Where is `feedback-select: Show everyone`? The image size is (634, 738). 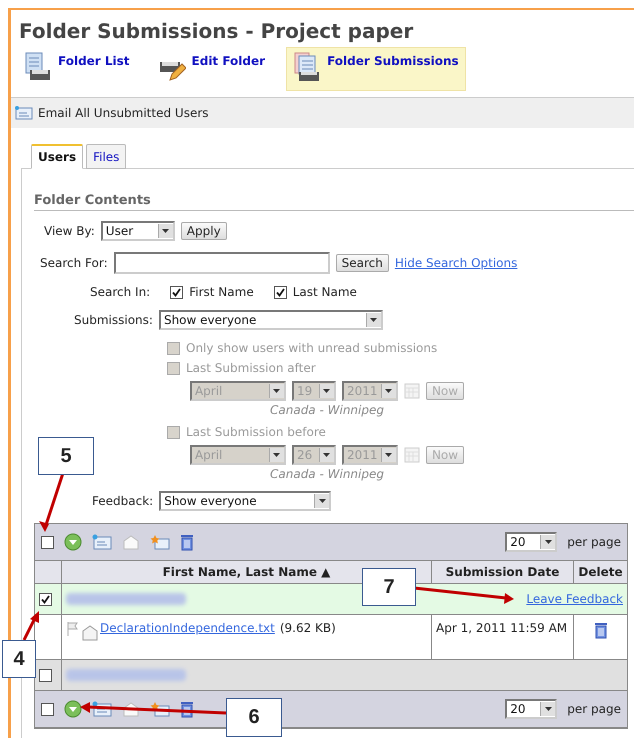 feedback-select: Show everyone is located at coordinates (245, 501).